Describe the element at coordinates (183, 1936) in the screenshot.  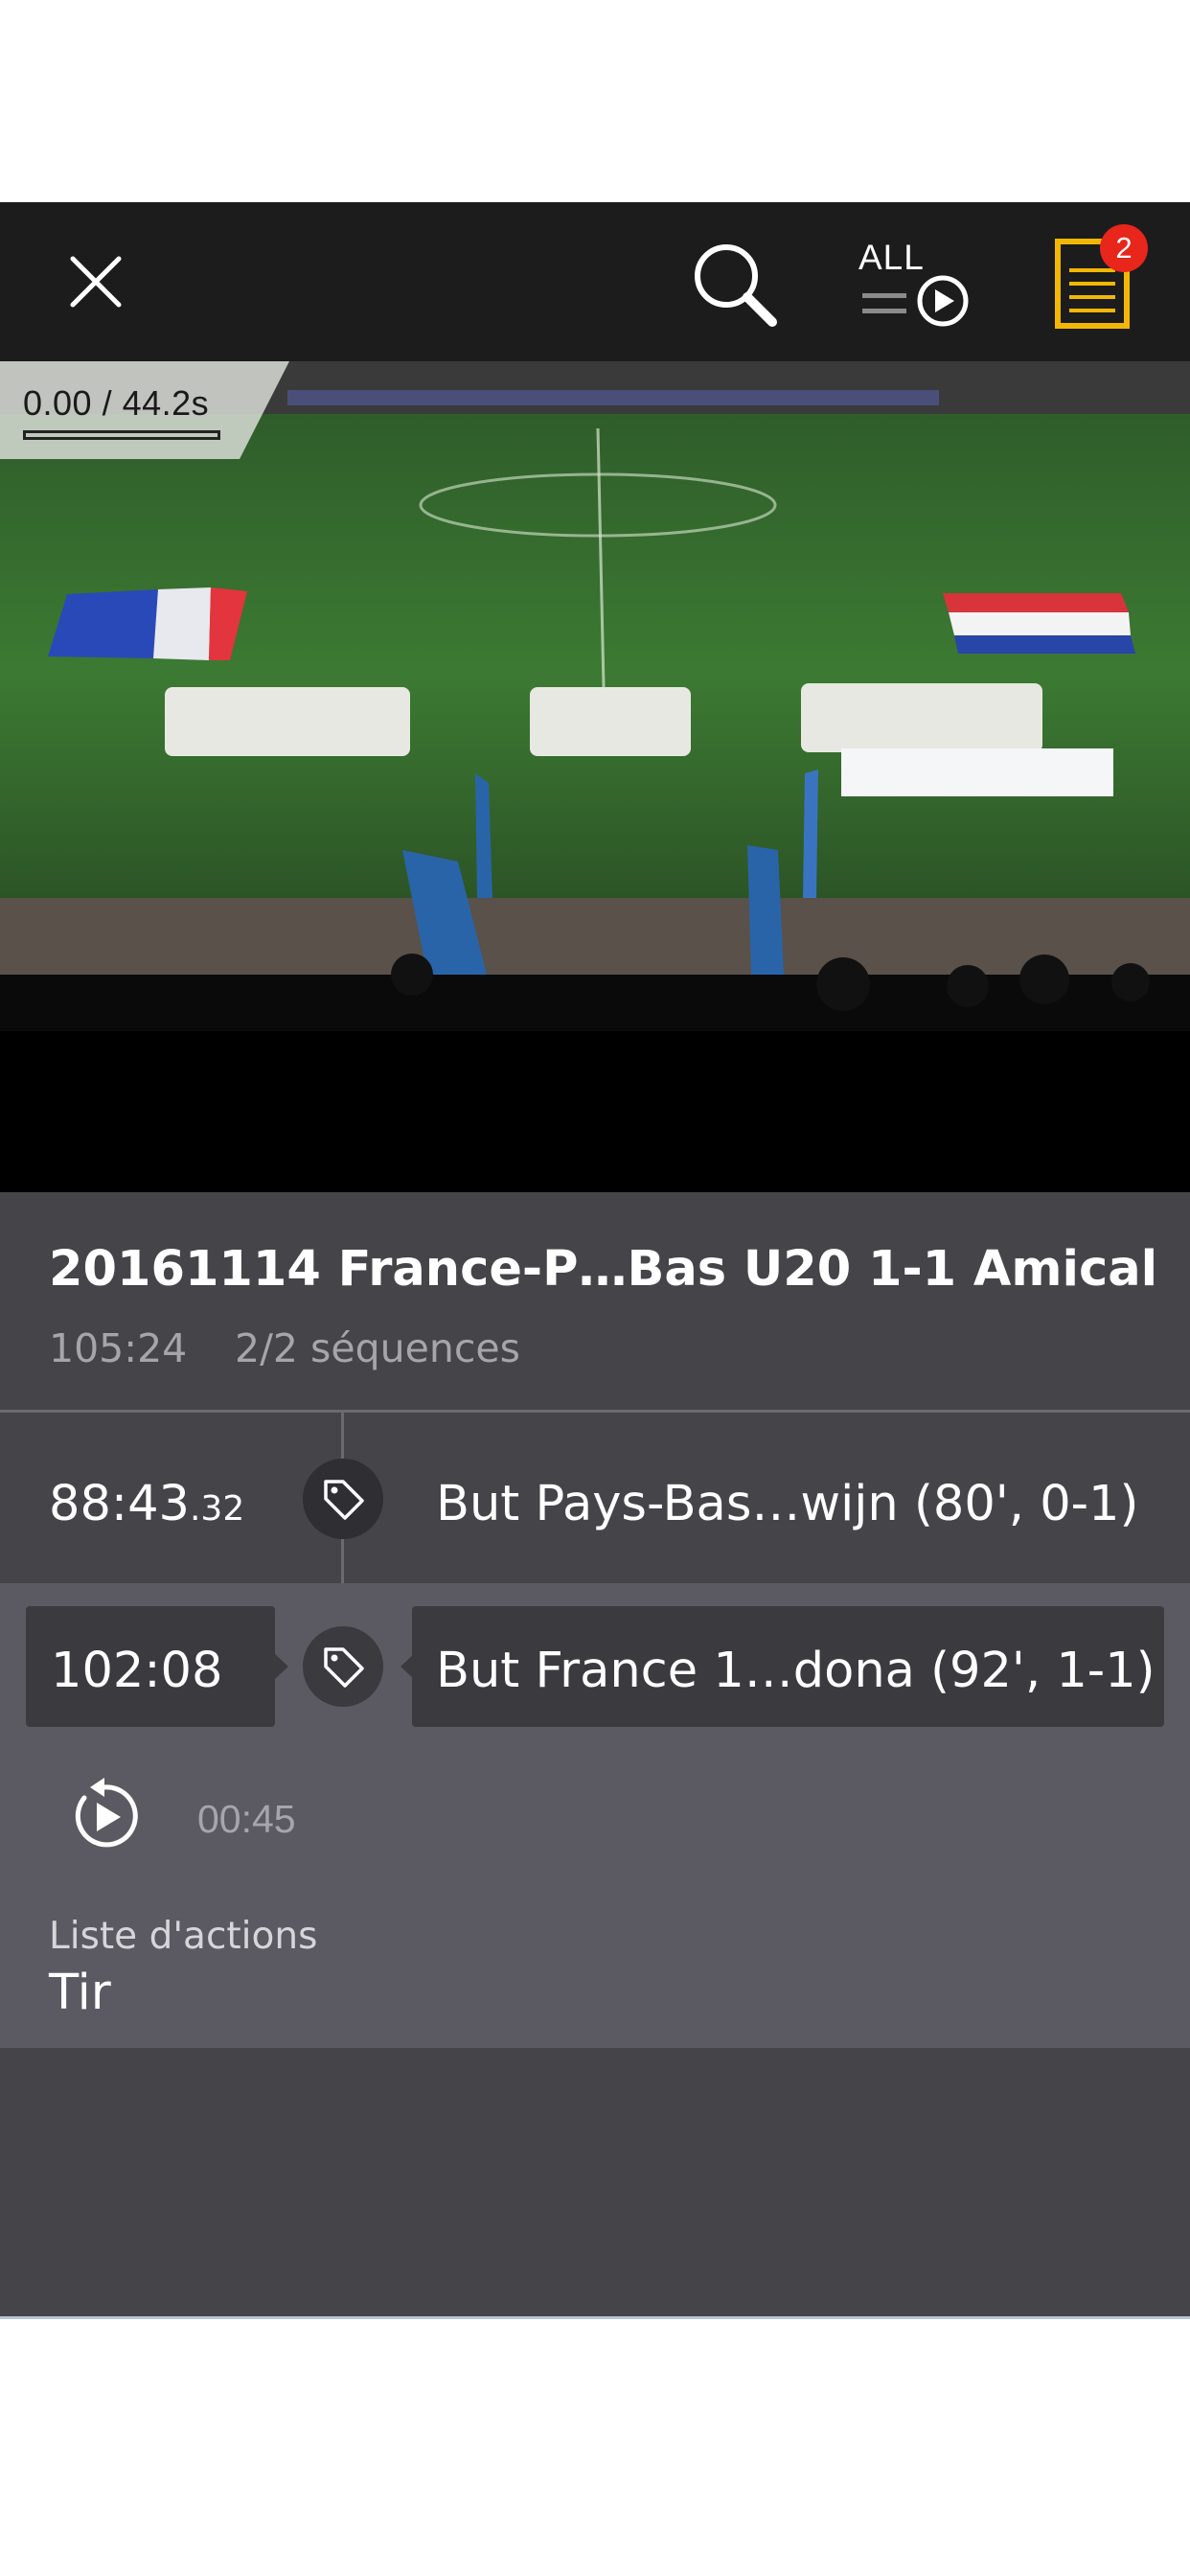
I see `actions-list-label: Liste d'actions` at that location.